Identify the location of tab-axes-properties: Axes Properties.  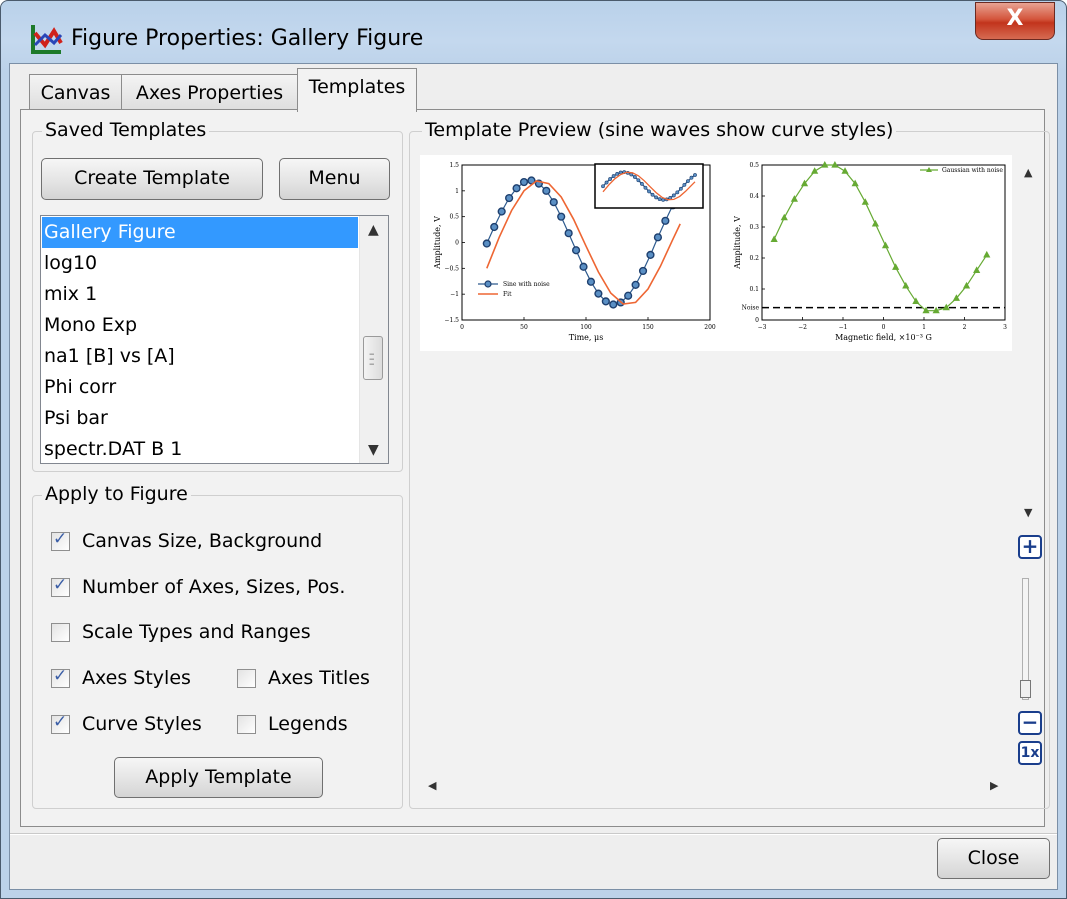
(209, 92).